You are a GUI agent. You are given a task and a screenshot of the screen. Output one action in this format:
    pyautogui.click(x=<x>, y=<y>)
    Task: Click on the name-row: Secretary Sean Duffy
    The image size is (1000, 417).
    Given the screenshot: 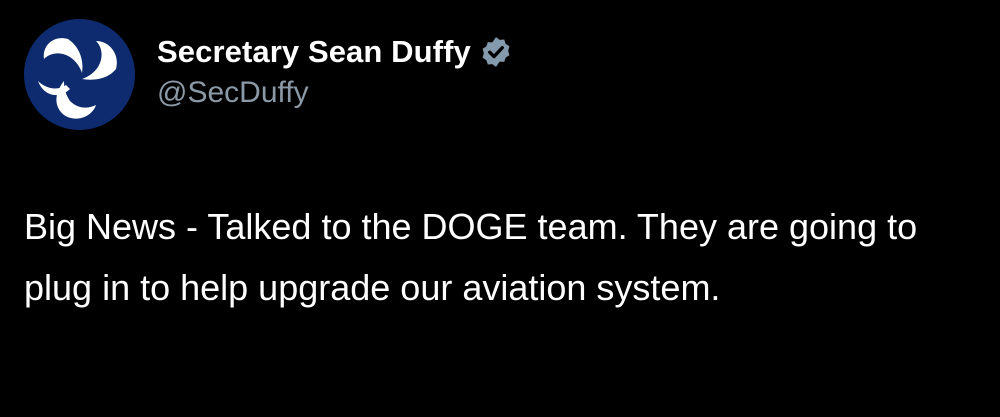 What is the action you would take?
    pyautogui.click(x=335, y=52)
    